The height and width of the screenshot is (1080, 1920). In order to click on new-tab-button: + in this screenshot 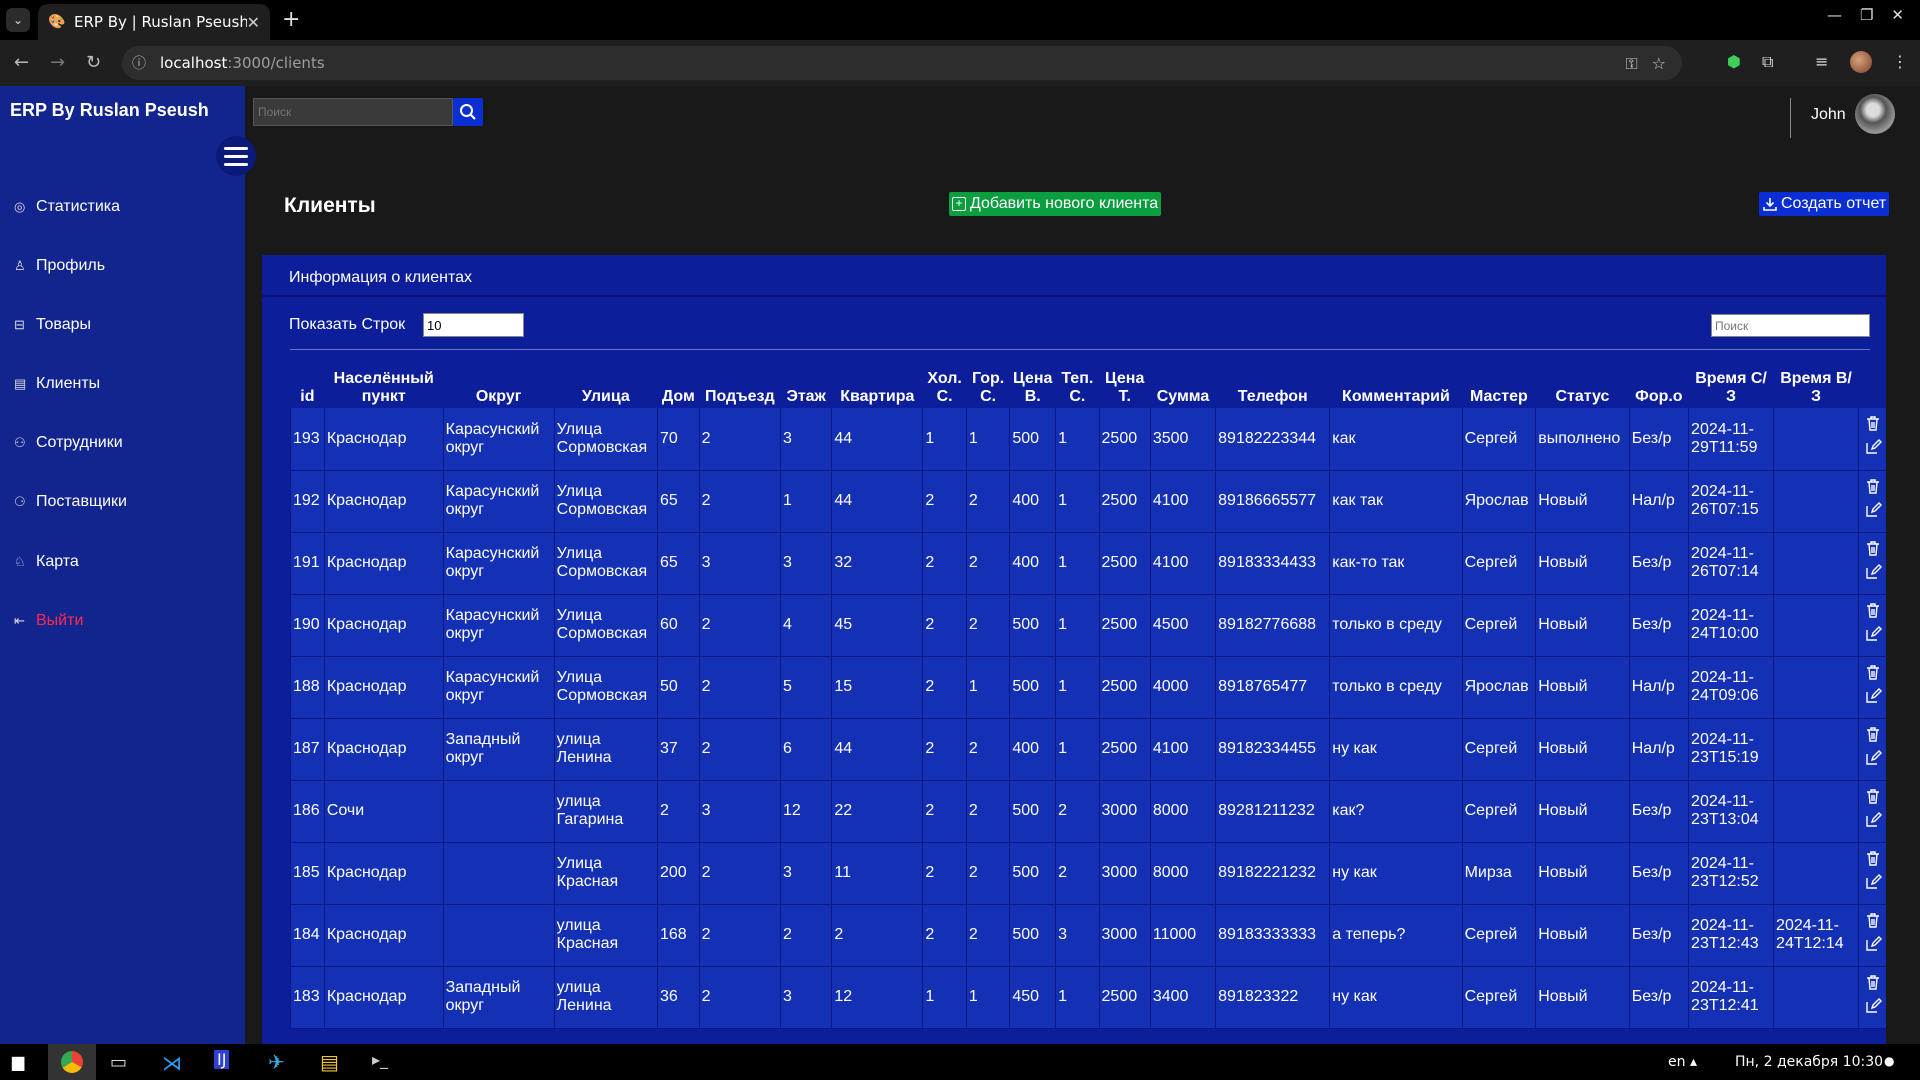, I will do `click(291, 20)`.